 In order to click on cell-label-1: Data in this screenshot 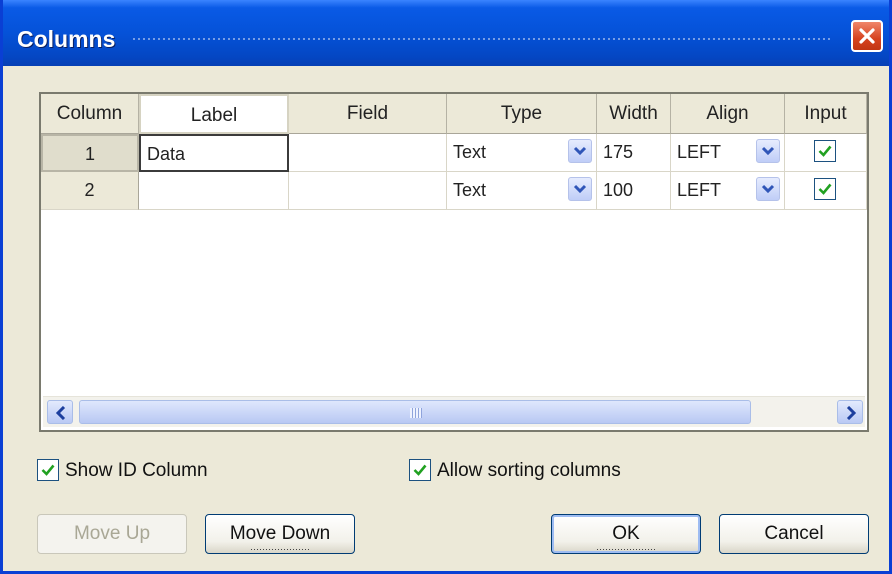, I will do `click(214, 153)`.